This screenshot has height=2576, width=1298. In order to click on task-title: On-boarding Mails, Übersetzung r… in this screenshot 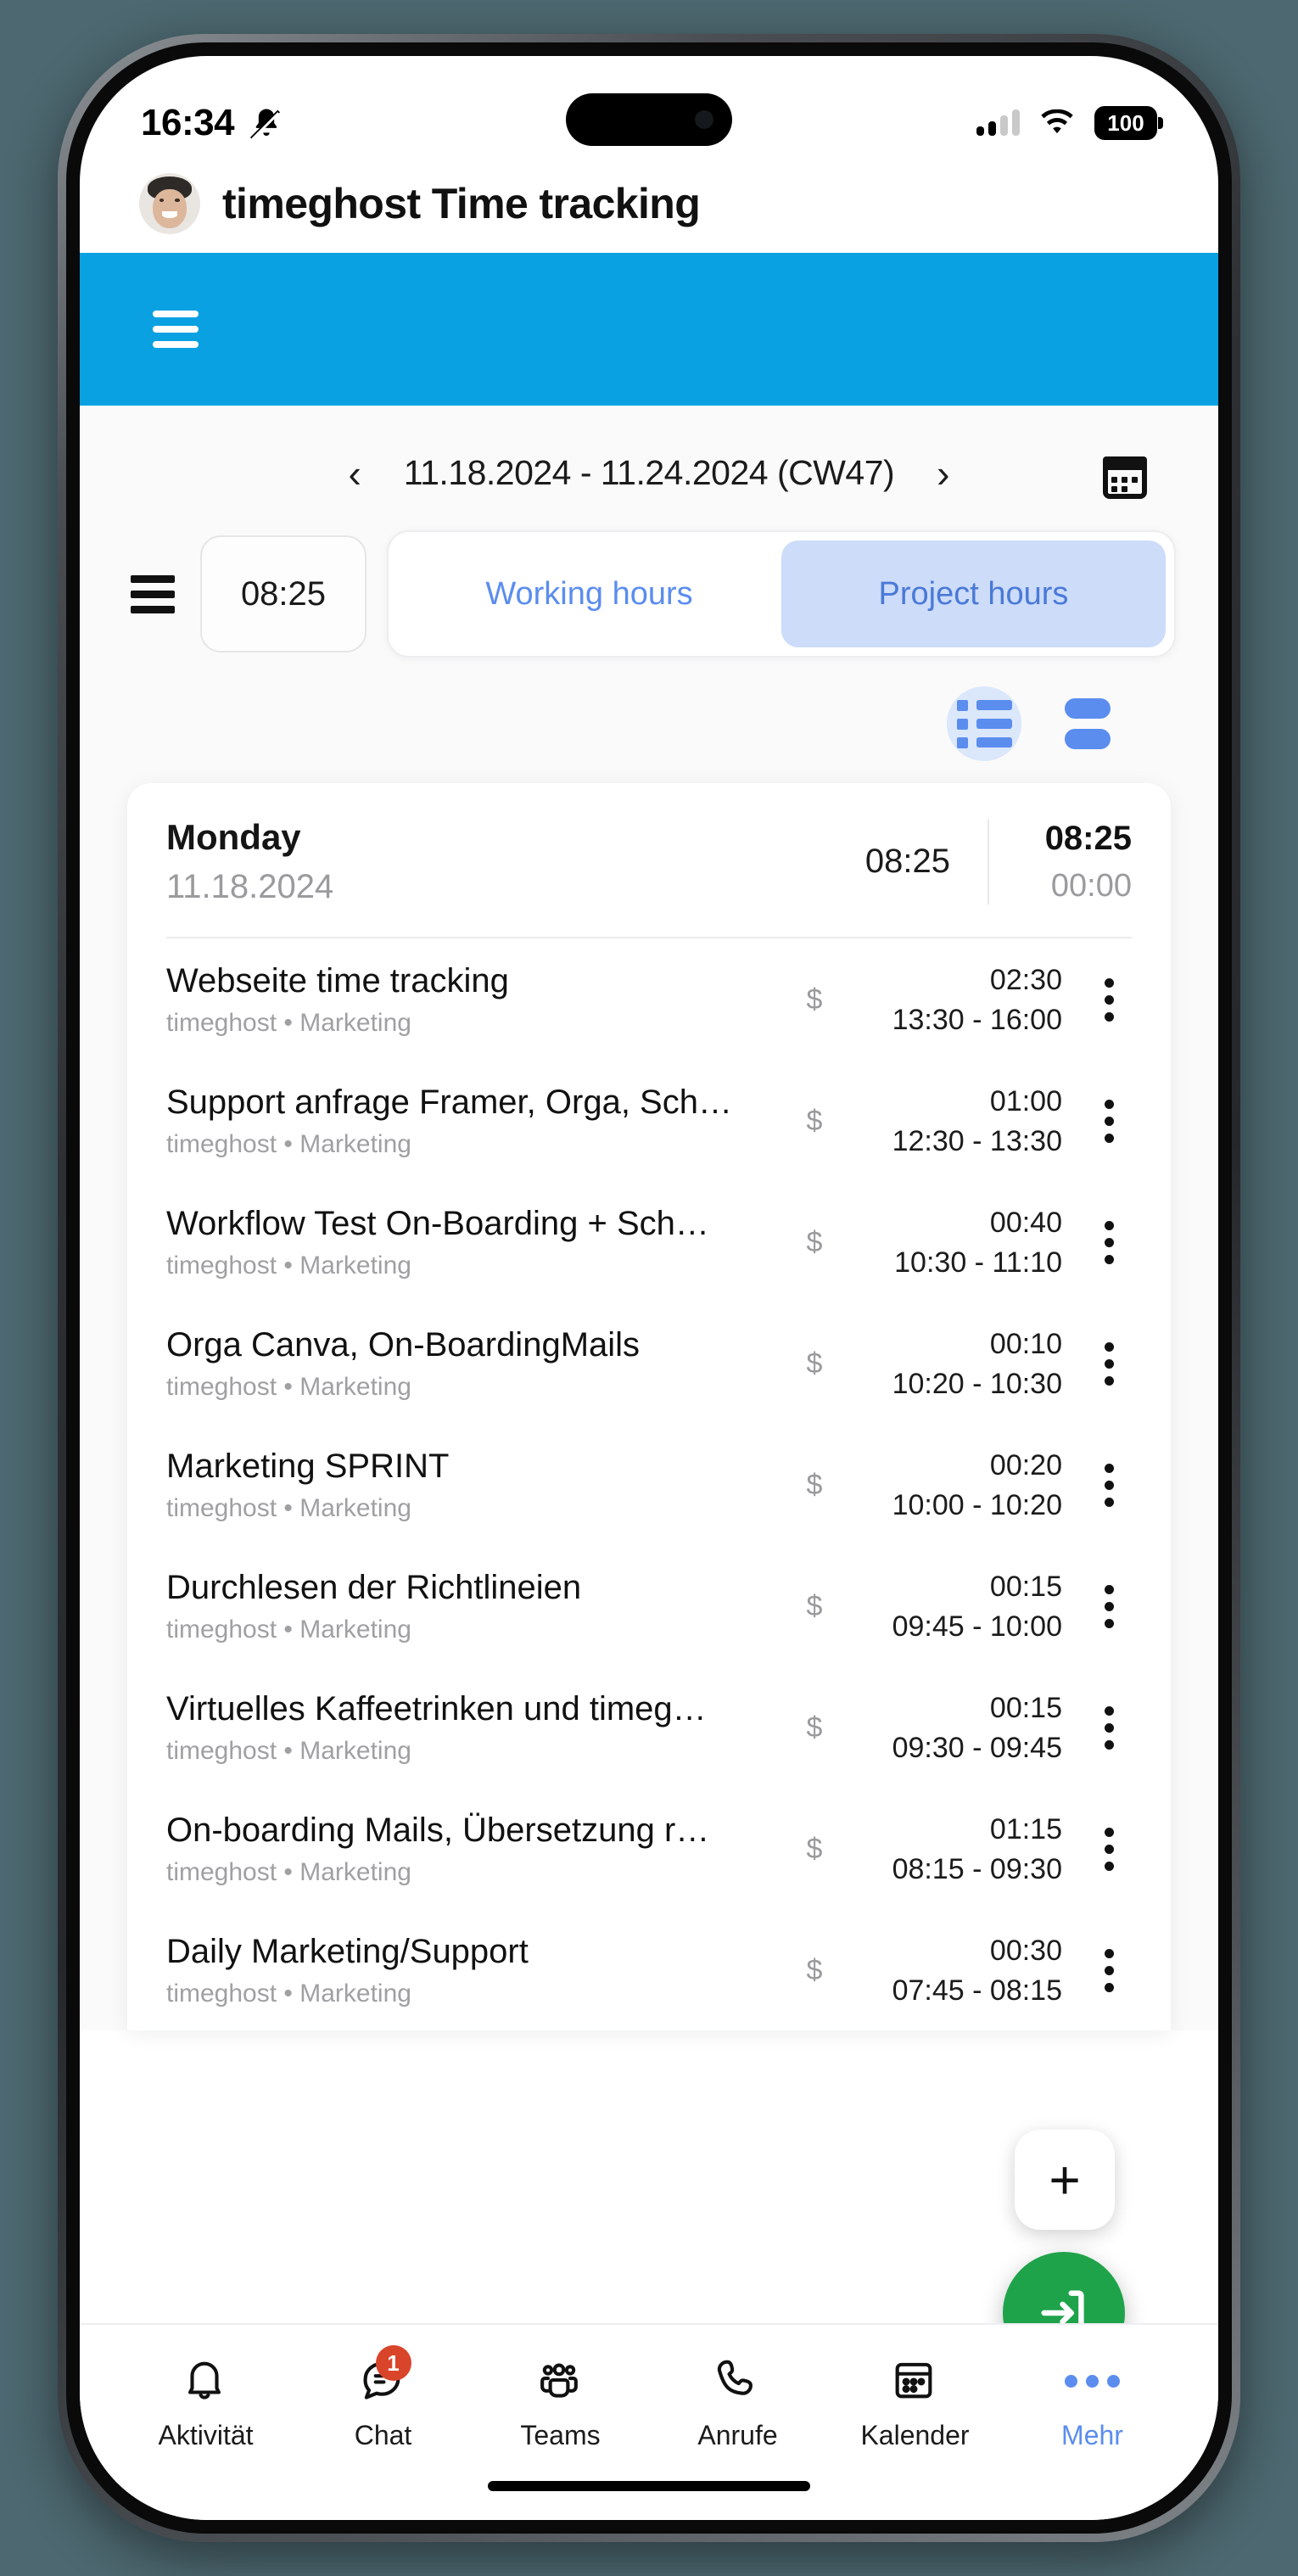, I will do `click(438, 1830)`.